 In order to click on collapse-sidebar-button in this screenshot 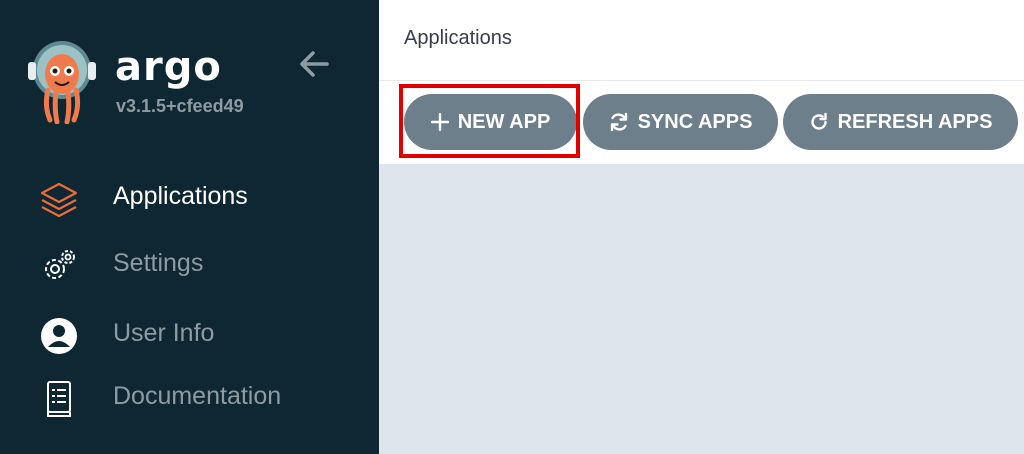, I will do `click(314, 64)`.